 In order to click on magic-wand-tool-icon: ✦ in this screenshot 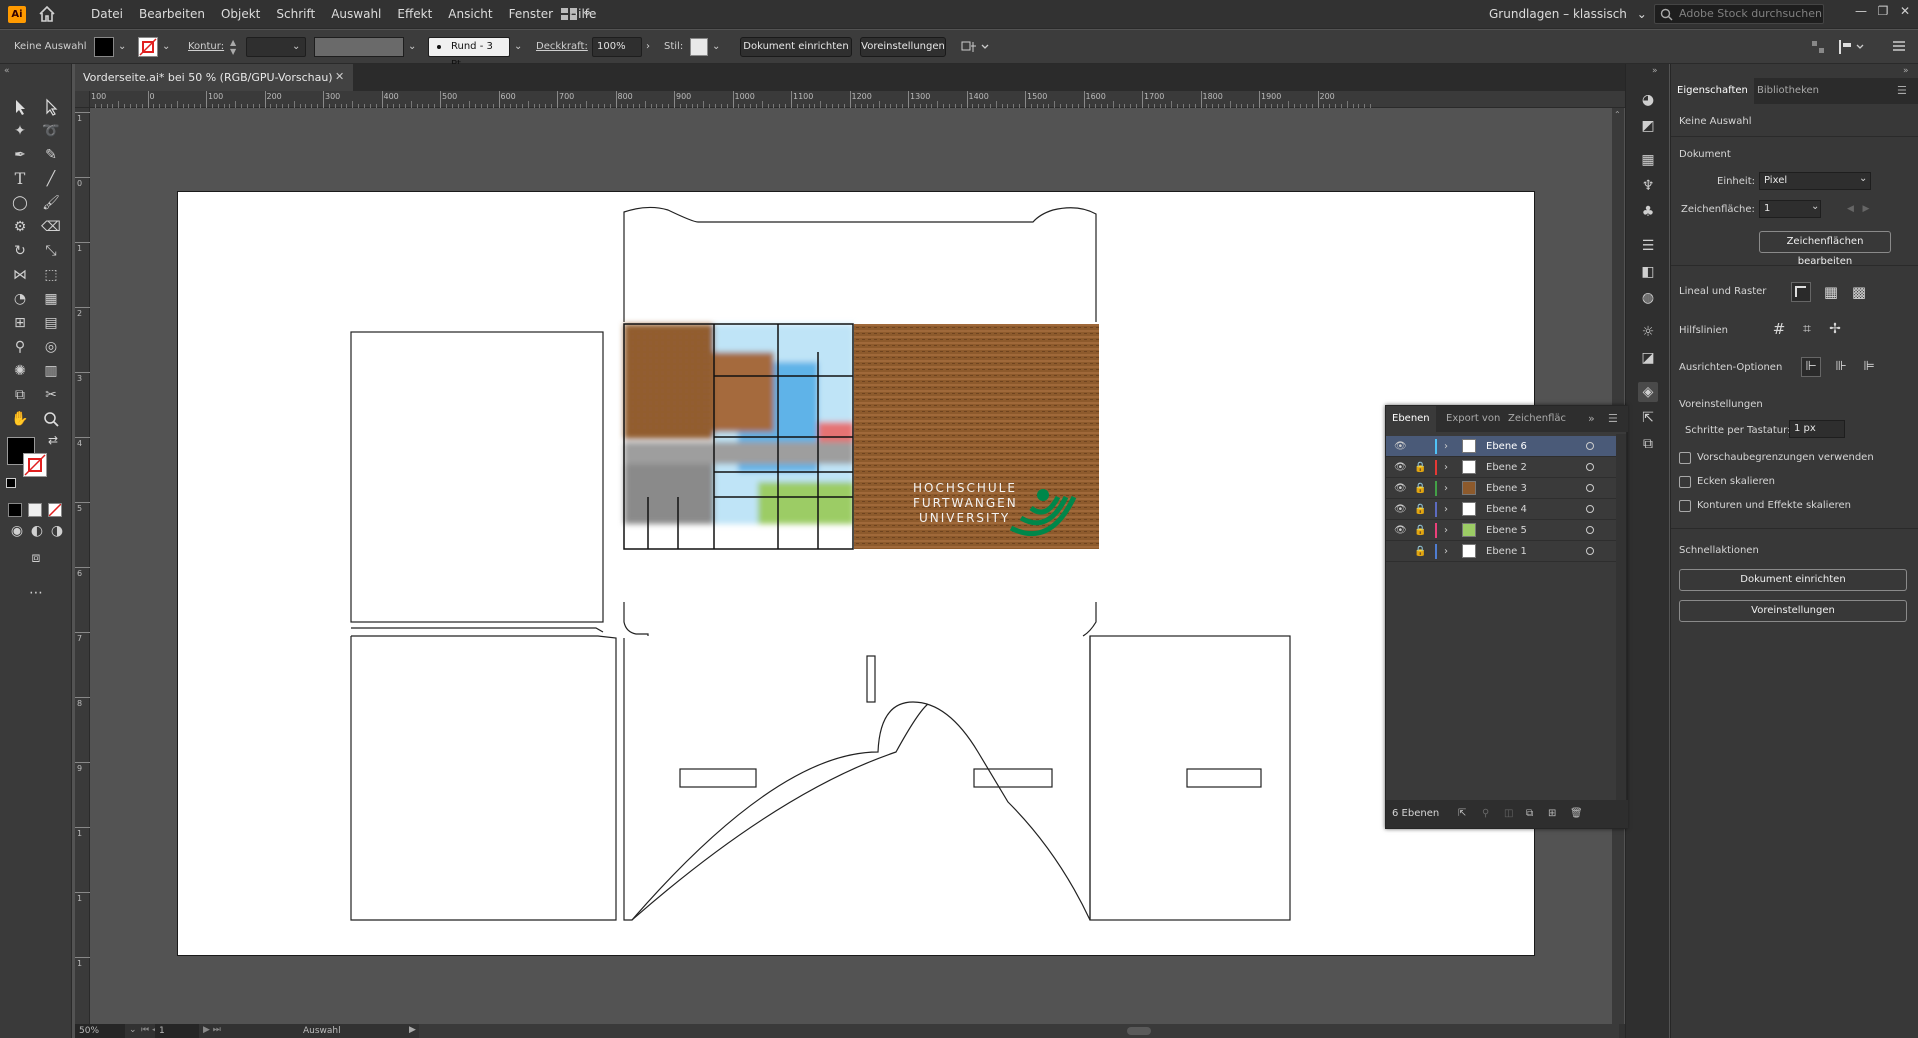, I will do `click(20, 131)`.